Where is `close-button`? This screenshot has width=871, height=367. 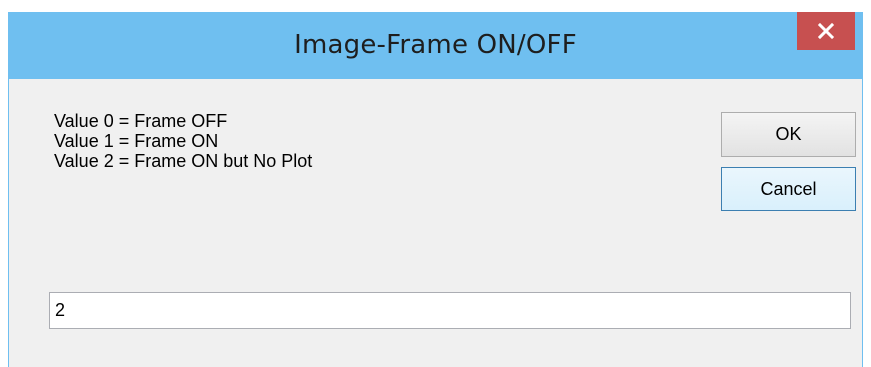 close-button is located at coordinates (826, 31).